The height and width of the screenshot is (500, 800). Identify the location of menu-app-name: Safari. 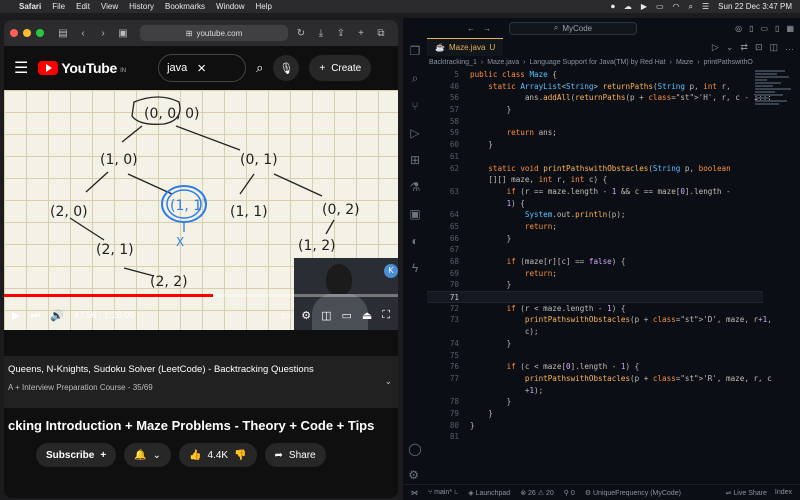
(30, 6).